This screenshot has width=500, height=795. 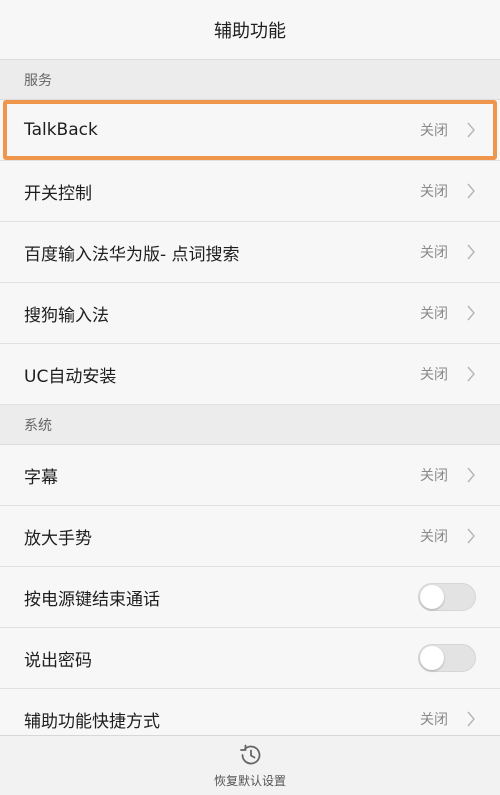 I want to click on setting-label: 字幕, so click(x=41, y=477).